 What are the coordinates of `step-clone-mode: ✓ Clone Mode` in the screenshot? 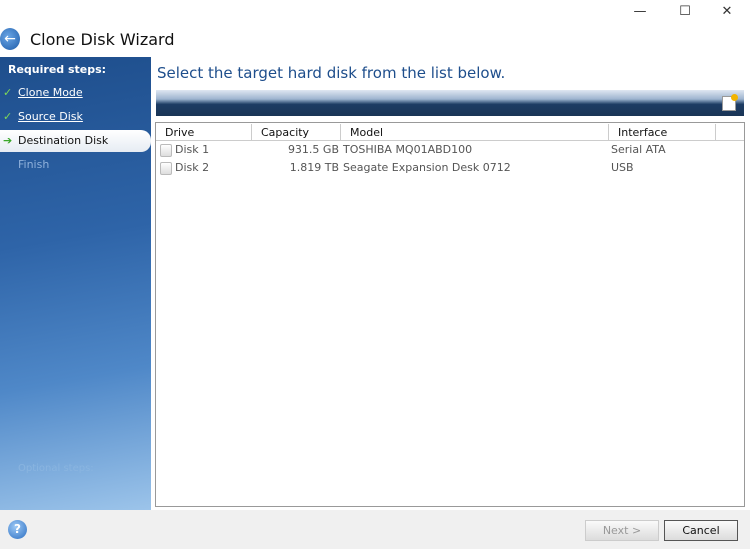 It's located at (75, 93).